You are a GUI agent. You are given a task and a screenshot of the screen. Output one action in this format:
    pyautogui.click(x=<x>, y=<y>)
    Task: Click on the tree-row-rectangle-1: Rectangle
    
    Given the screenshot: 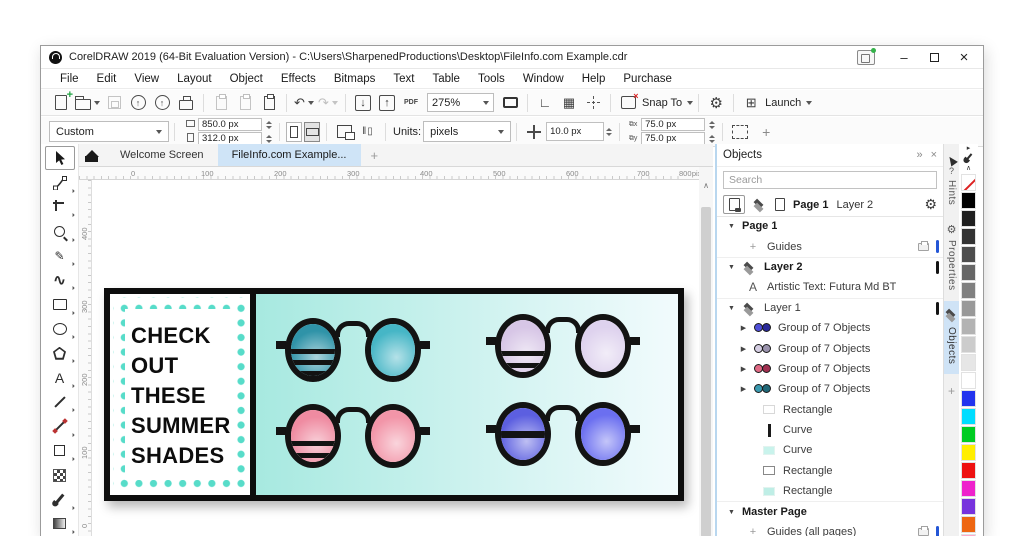 What is the action you would take?
    pyautogui.click(x=830, y=410)
    